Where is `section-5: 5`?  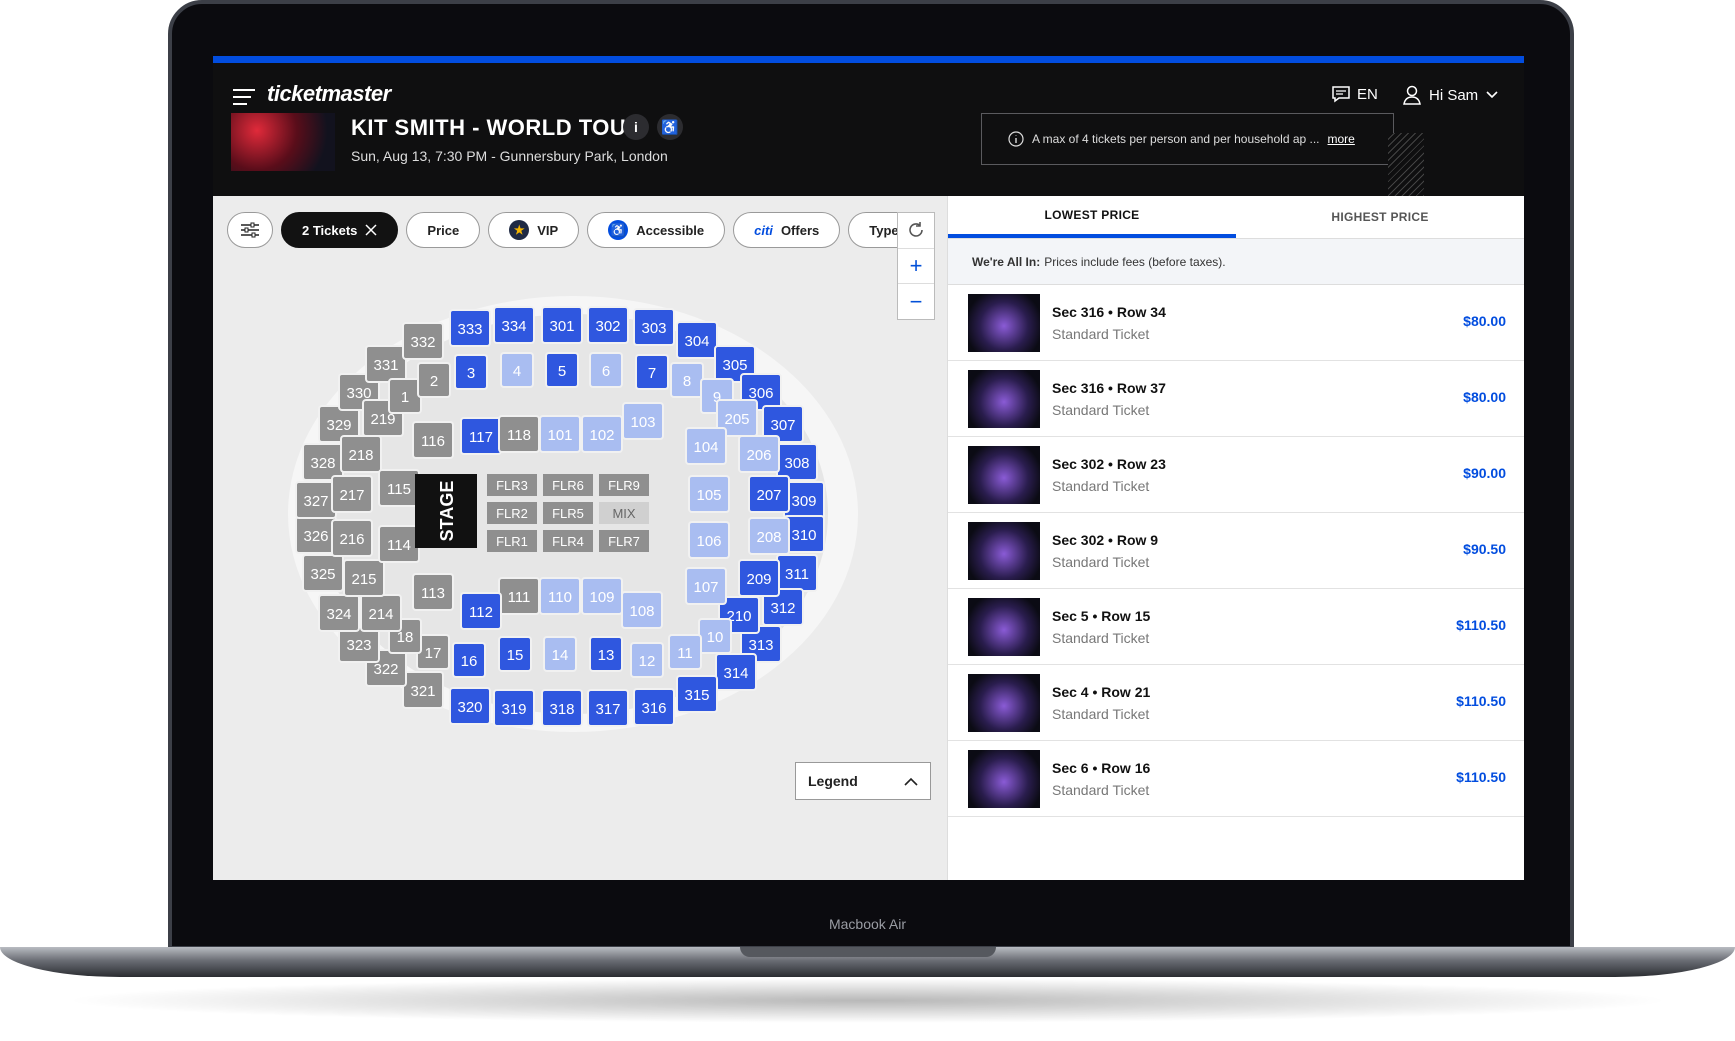
section-5: 5 is located at coordinates (562, 370).